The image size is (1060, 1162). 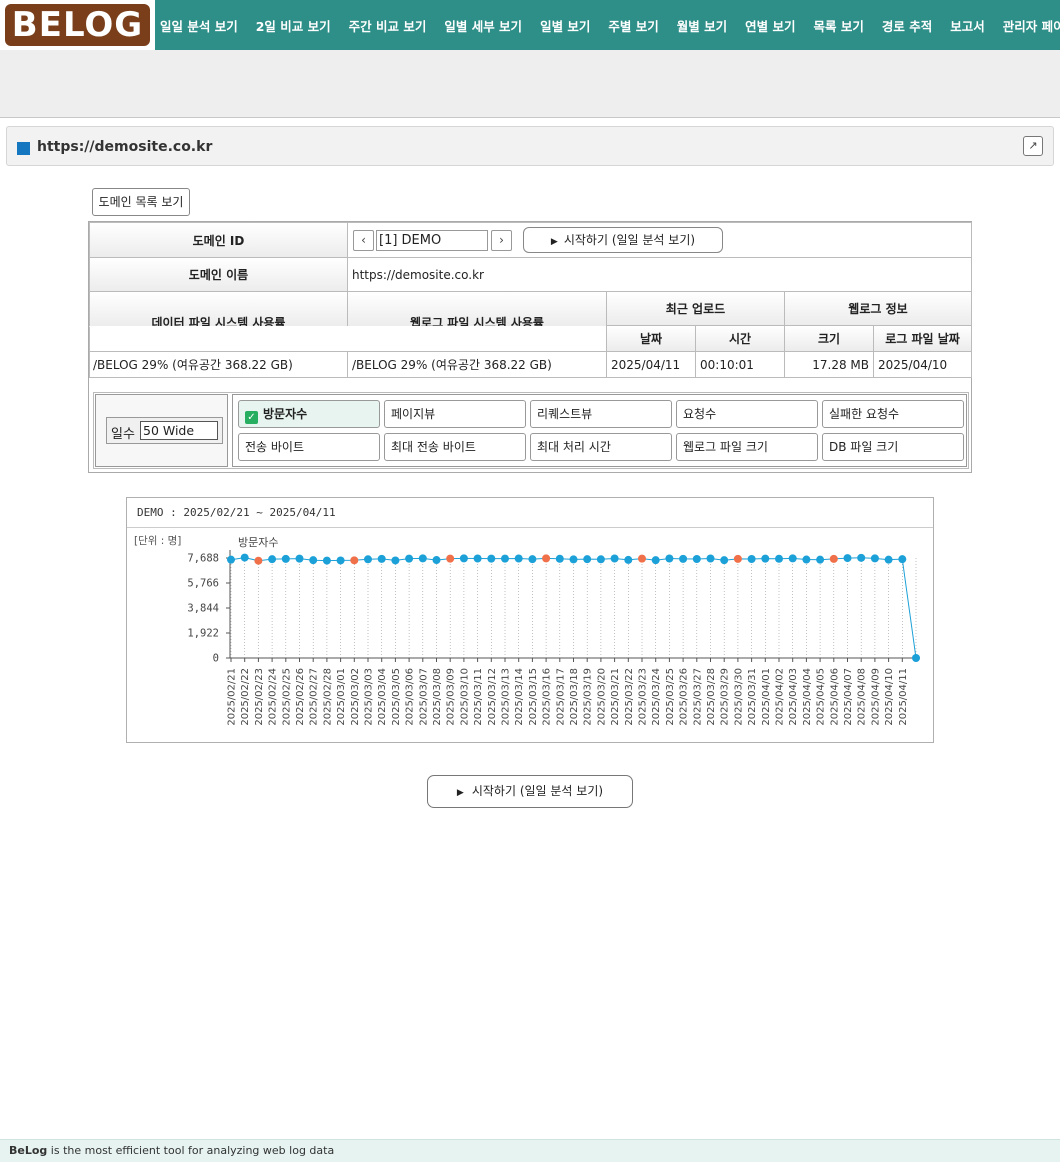 What do you see at coordinates (455, 447) in the screenshot?
I see `metric-max-bytes-button: 최대 전송 바이트` at bounding box center [455, 447].